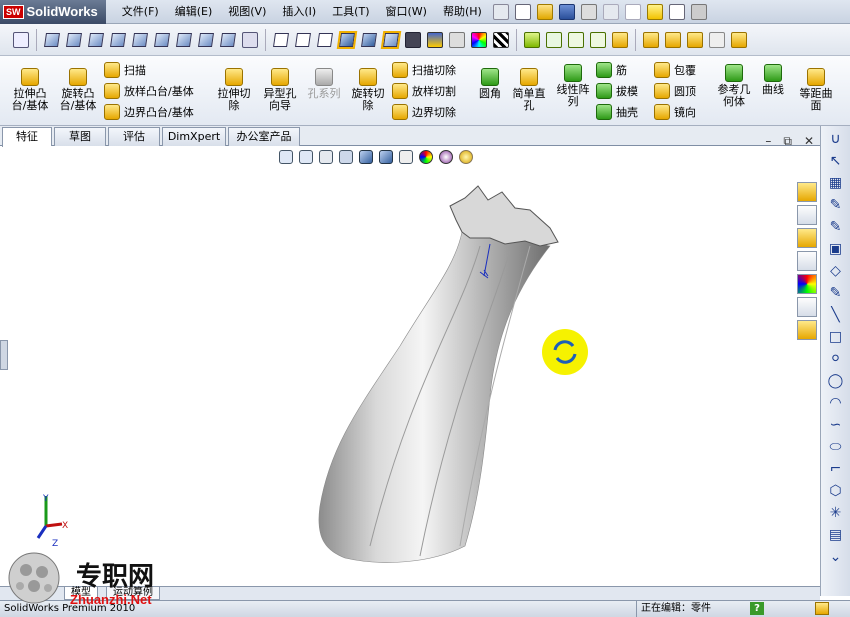  I want to click on hide-show-items-icon, so click(406, 157).